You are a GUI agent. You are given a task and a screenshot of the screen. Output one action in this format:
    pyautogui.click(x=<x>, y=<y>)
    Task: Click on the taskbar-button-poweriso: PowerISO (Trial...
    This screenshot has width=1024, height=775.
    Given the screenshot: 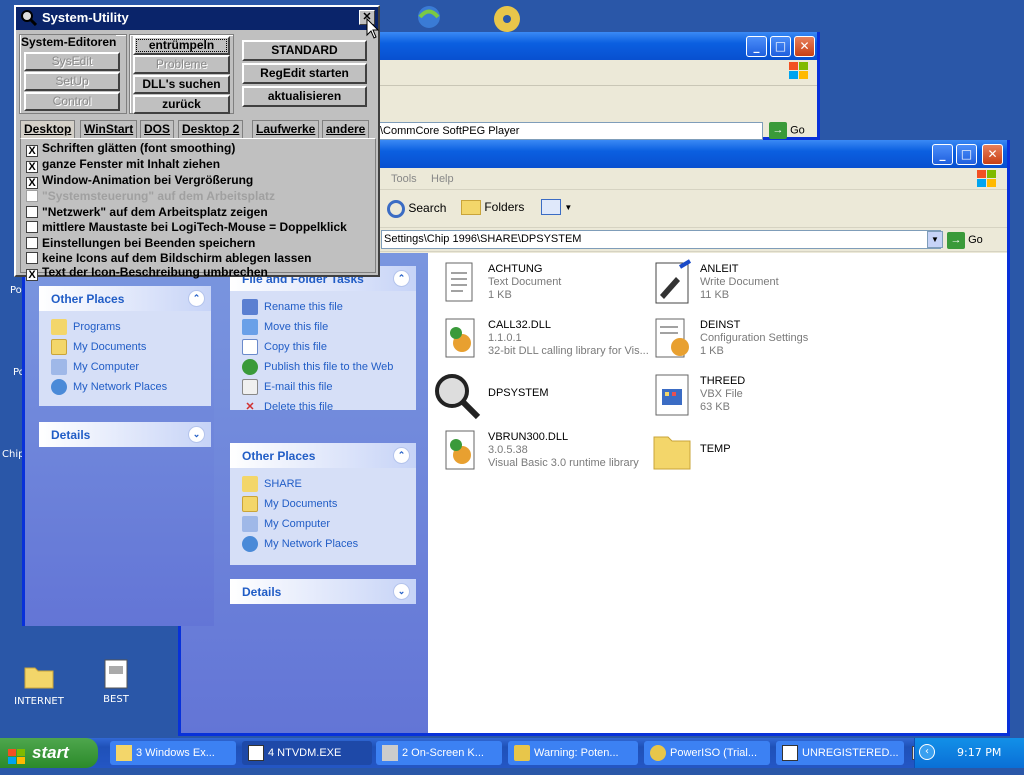 What is the action you would take?
    pyautogui.click(x=707, y=753)
    